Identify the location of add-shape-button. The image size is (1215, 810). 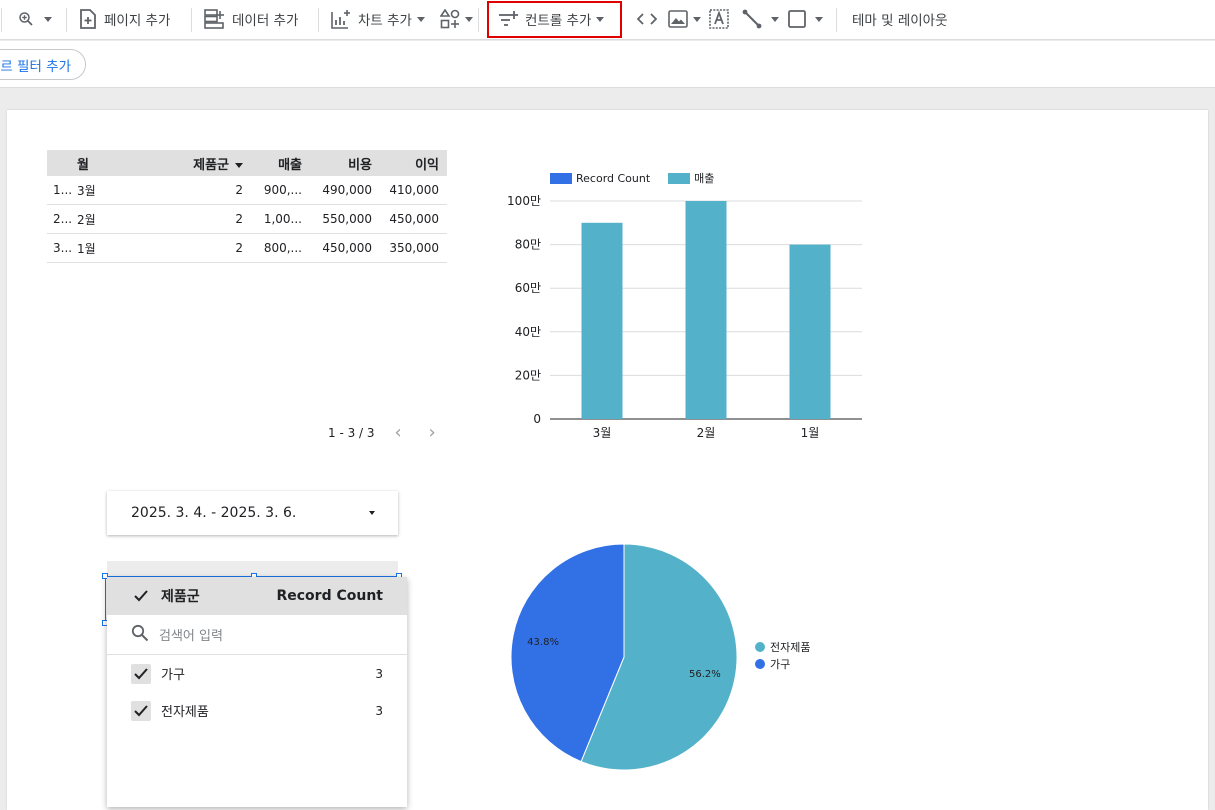
(805, 19).